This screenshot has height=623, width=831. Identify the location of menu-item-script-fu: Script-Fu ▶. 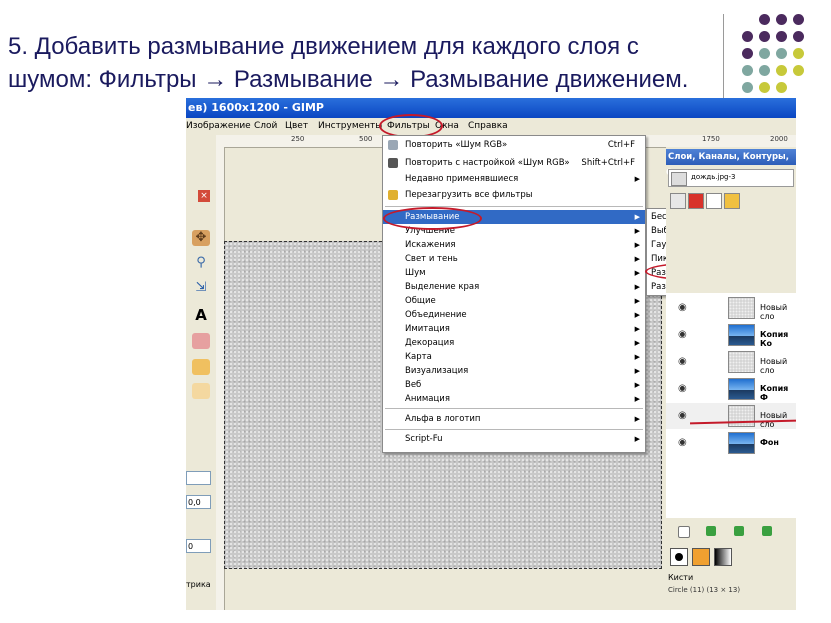
(514, 439).